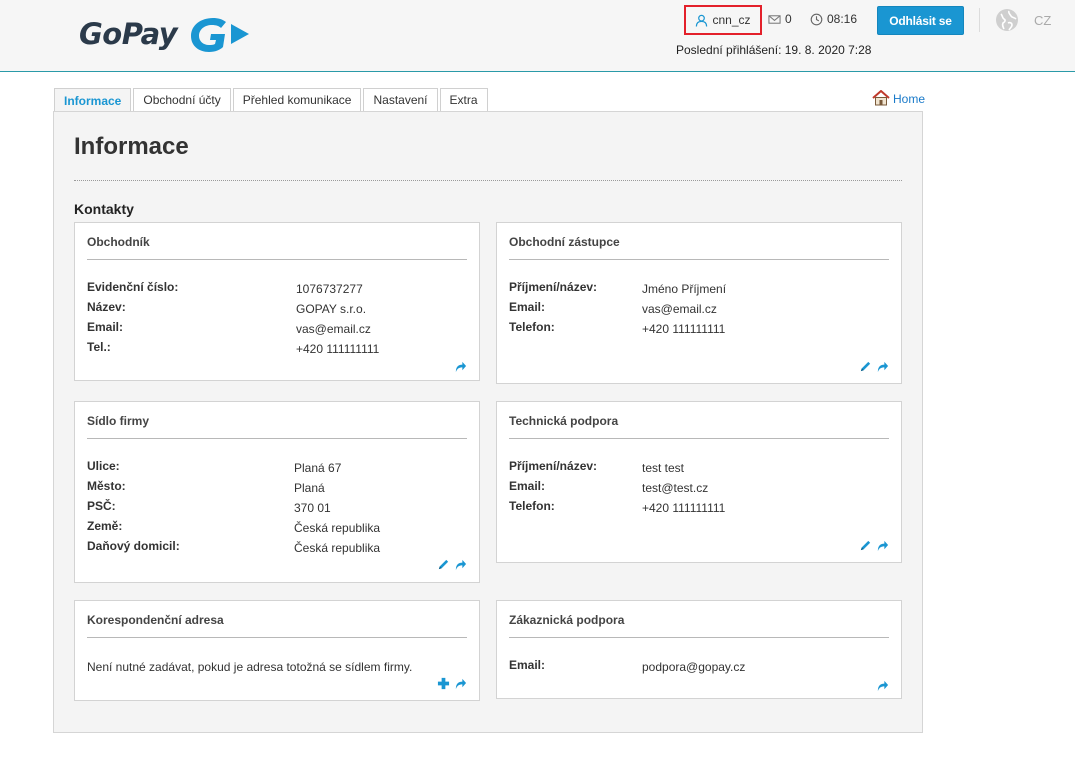 This screenshot has height=759, width=1075. Describe the element at coordinates (909, 99) in the screenshot. I see `home-label: Home` at that location.